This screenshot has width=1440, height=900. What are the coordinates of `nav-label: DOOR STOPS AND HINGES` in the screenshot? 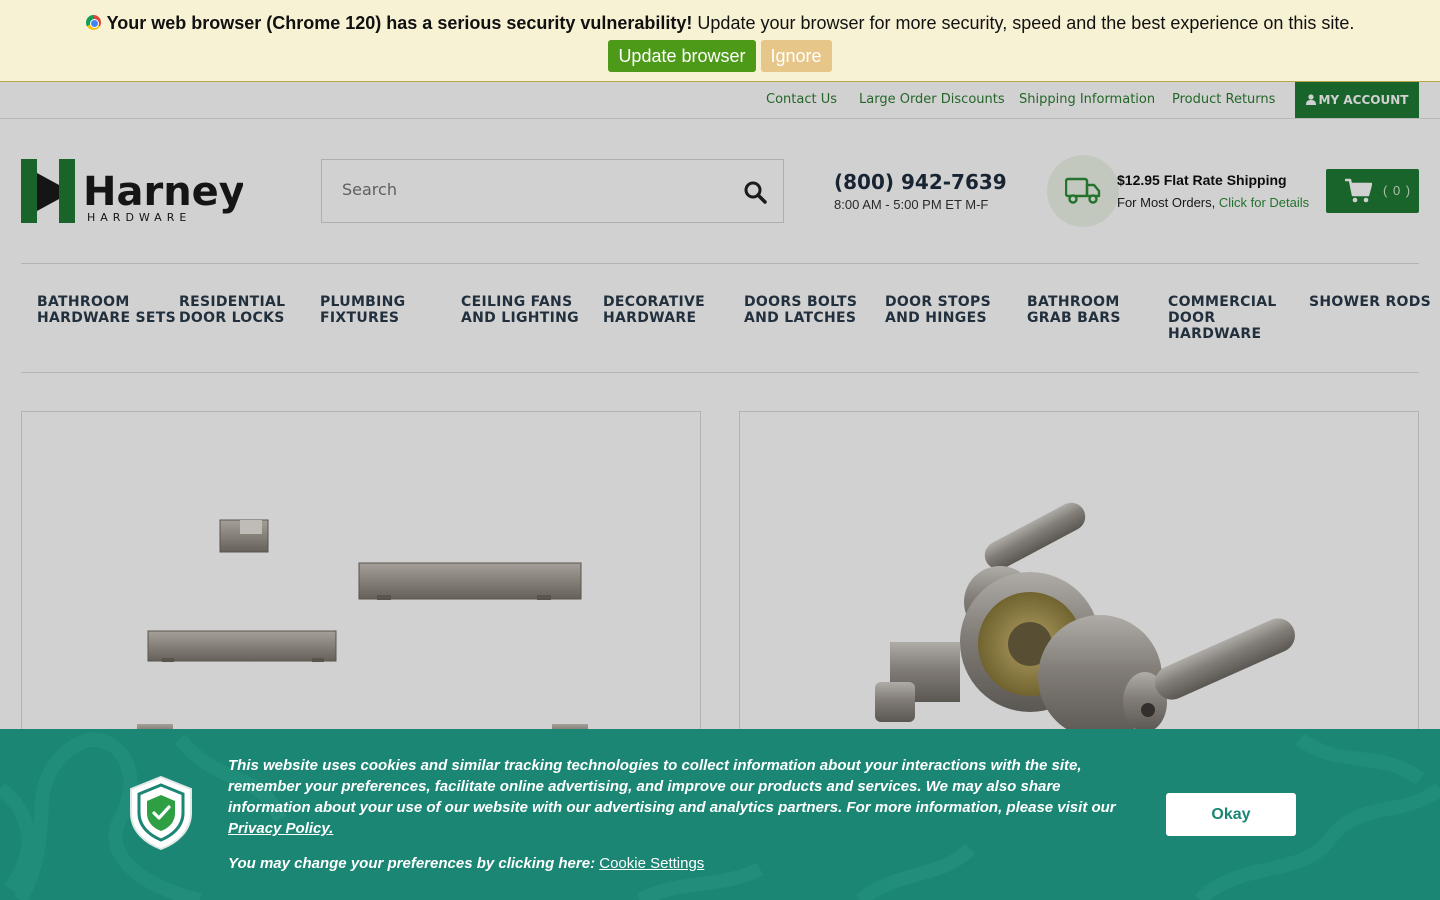 It's located at (938, 310).